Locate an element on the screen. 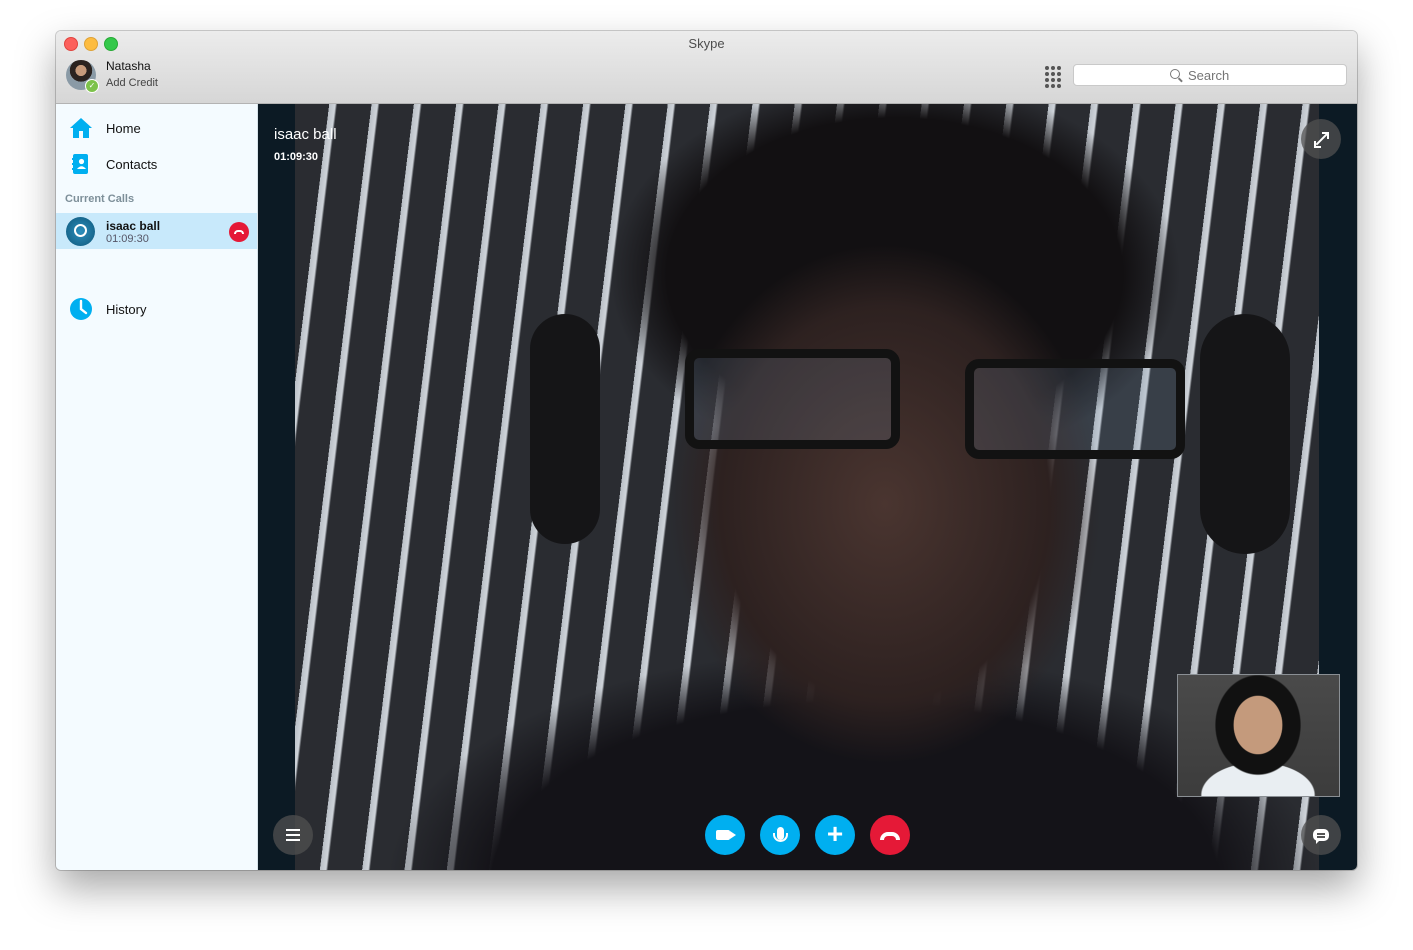 This screenshot has width=1413, height=950. sidebar-item-label: Contacts is located at coordinates (132, 164).